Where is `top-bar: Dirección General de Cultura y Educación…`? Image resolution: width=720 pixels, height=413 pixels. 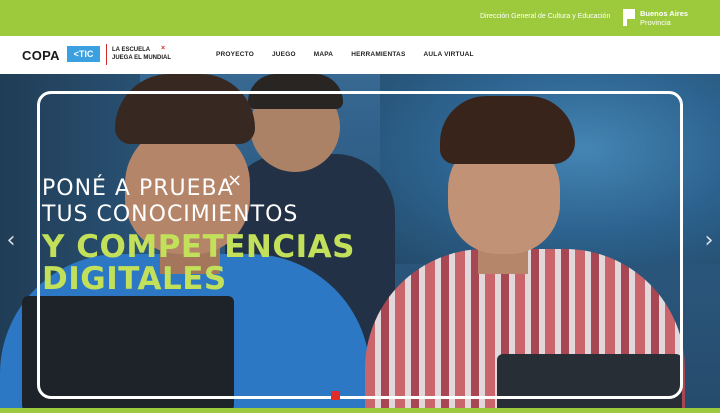 top-bar: Dirección General de Cultura y Educación… is located at coordinates (360, 18).